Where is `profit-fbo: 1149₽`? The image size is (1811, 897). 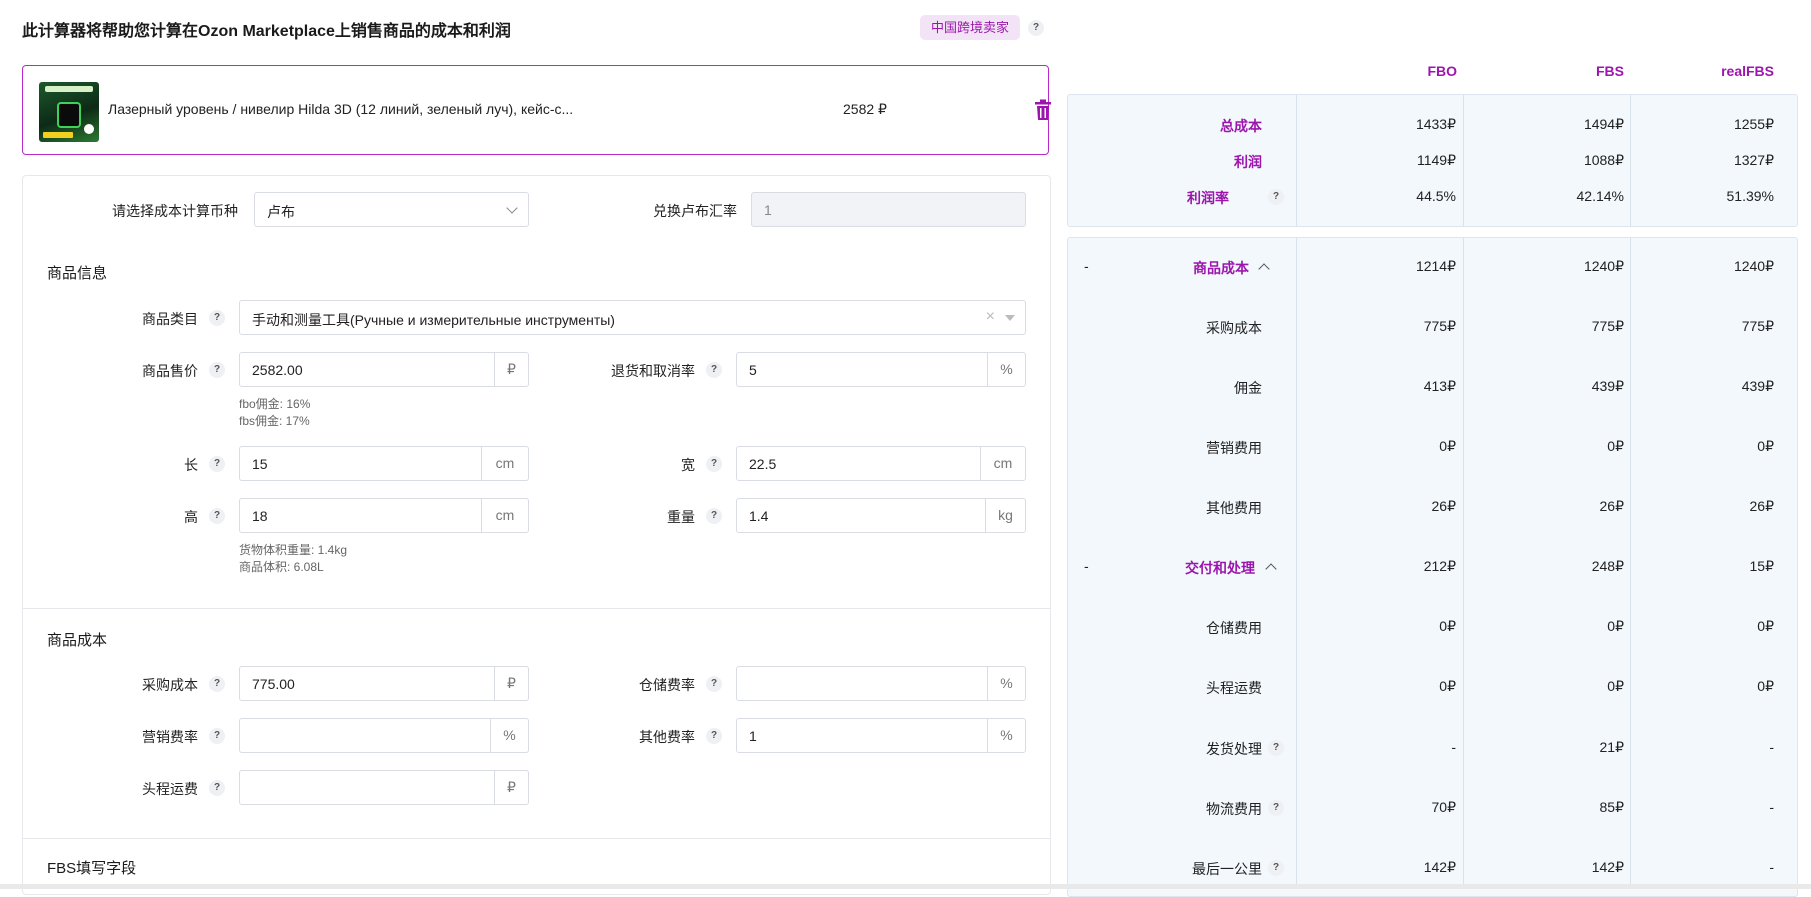 profit-fbo: 1149₽ is located at coordinates (1436, 160).